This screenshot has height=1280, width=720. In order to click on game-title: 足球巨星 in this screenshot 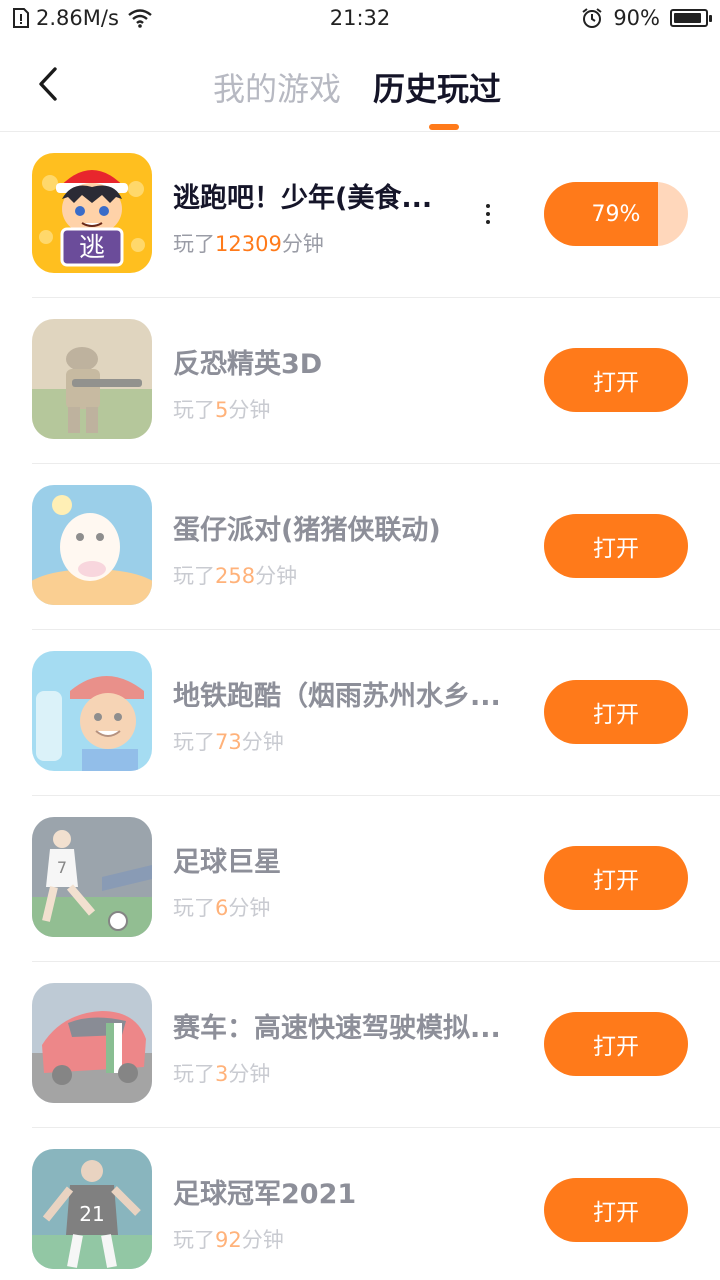, I will do `click(227, 862)`.